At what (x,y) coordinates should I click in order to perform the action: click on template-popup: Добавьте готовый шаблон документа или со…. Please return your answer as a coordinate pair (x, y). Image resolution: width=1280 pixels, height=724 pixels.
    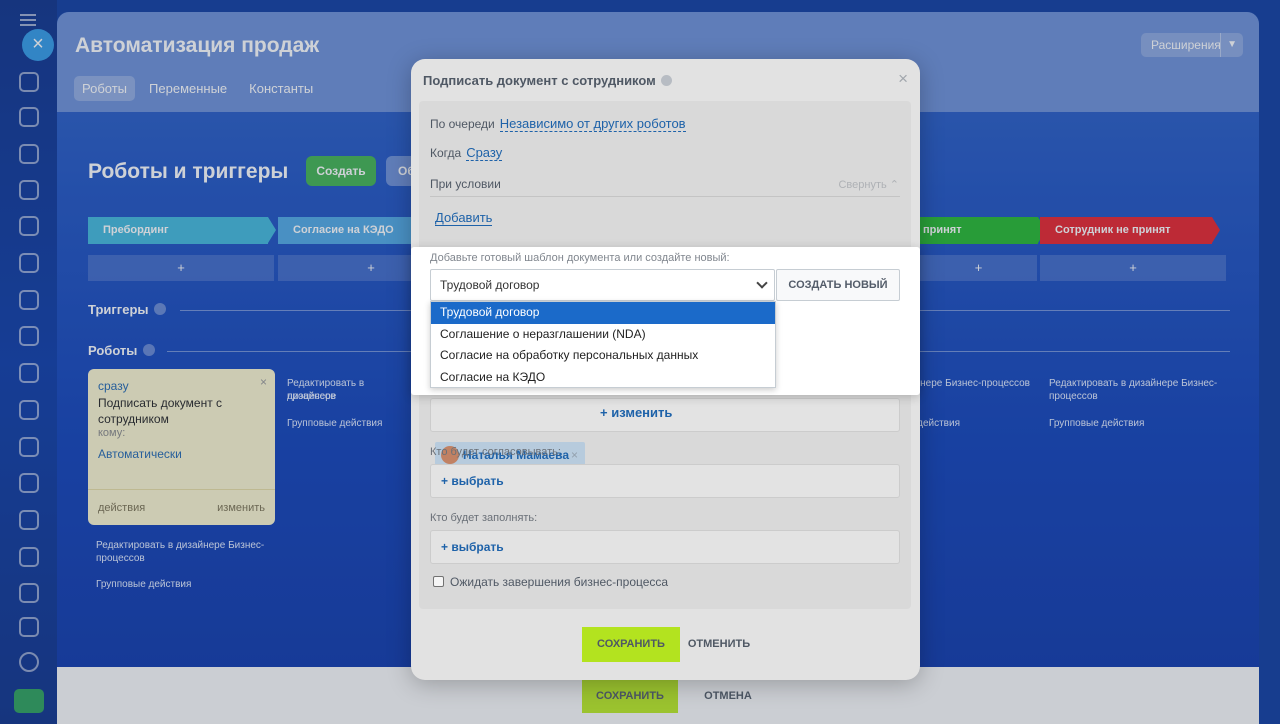
    Looking at the image, I should click on (665, 321).